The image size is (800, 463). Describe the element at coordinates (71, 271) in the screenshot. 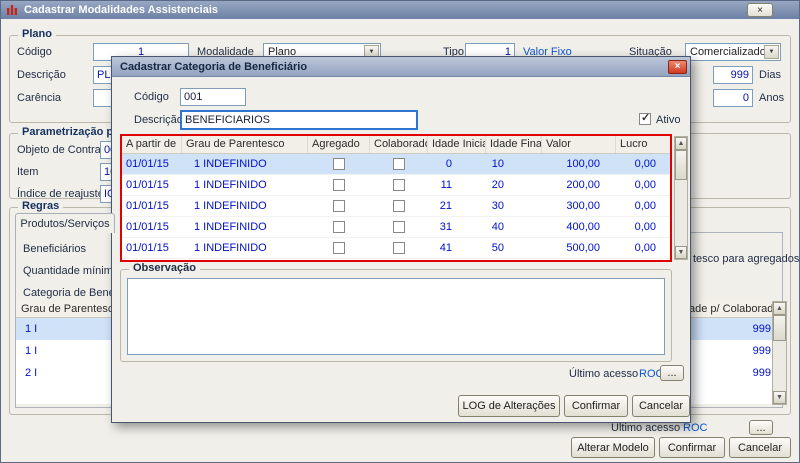

I see `quantidade-minima-label: Quantidade mínima` at that location.